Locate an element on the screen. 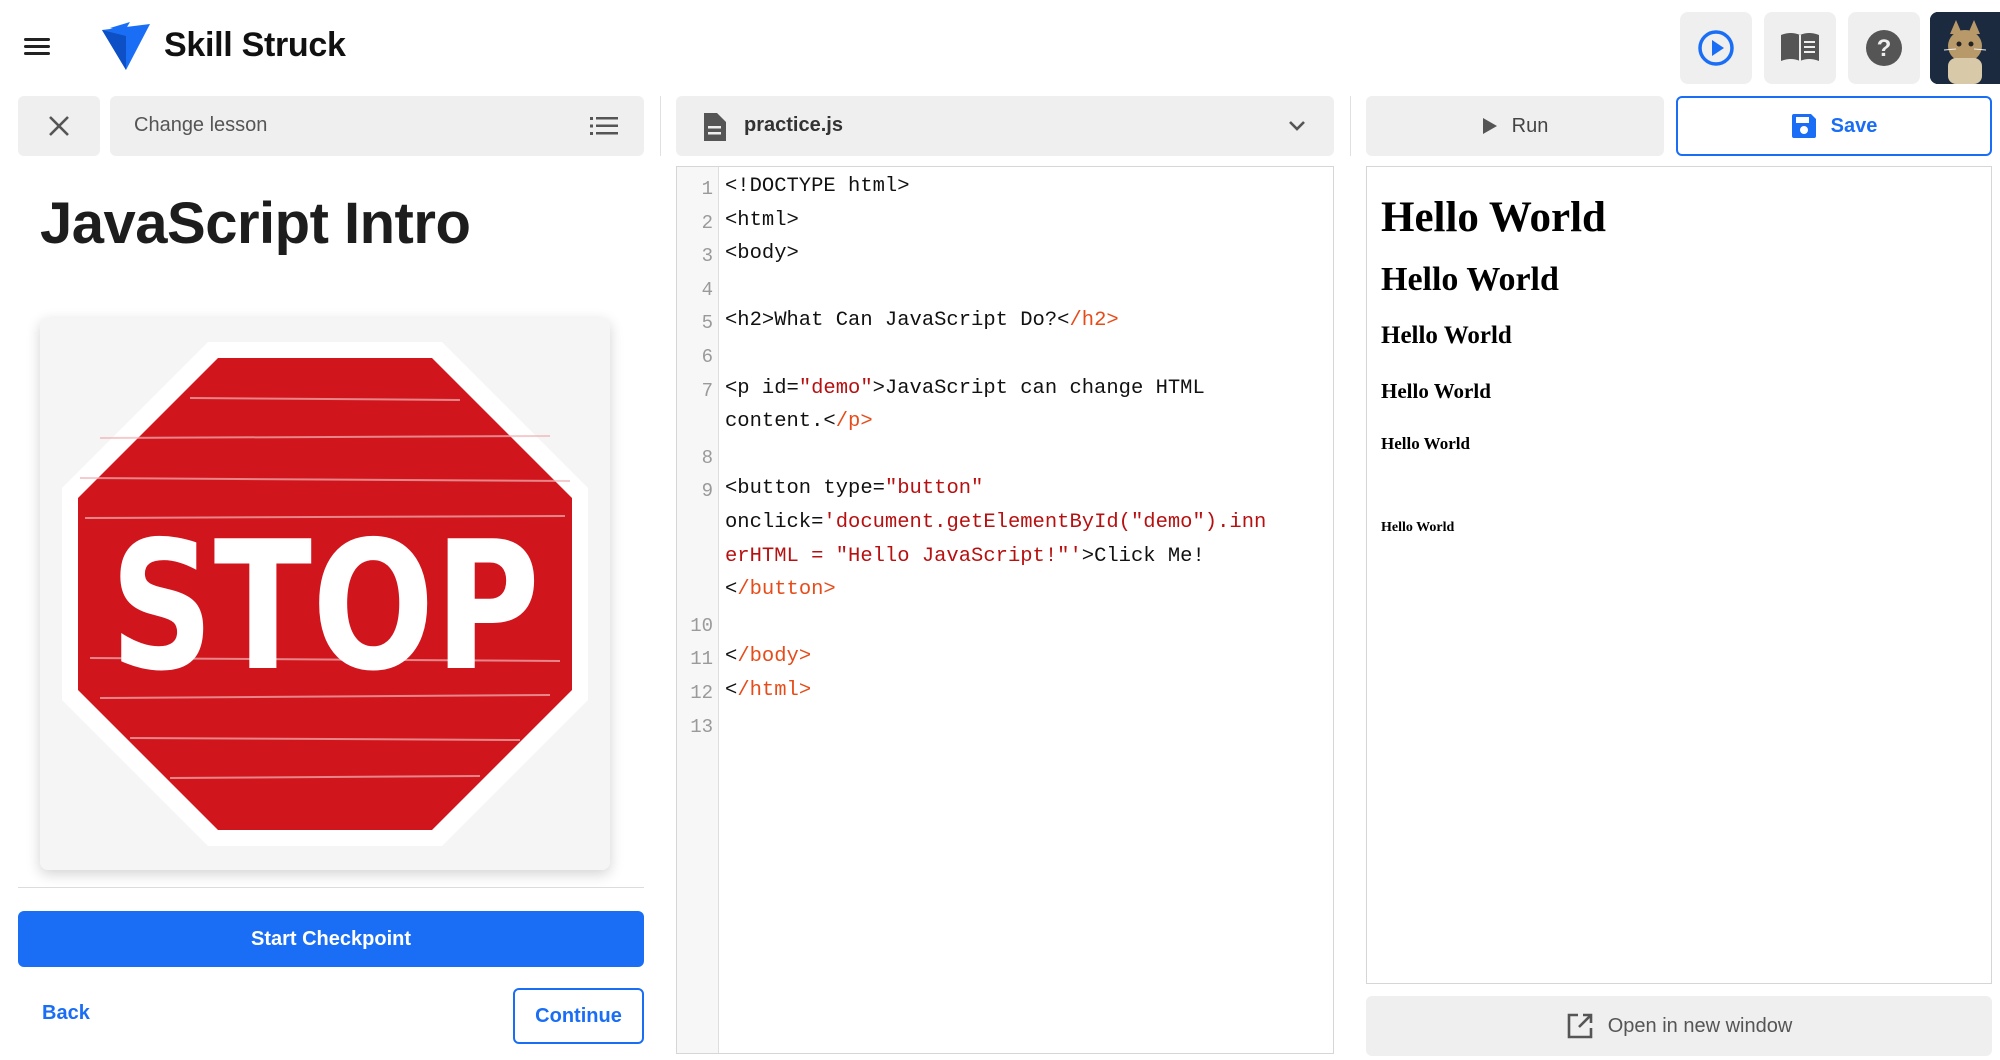 This screenshot has height=1060, width=2000. change-lesson-dropdown: Change lesson is located at coordinates (377, 126).